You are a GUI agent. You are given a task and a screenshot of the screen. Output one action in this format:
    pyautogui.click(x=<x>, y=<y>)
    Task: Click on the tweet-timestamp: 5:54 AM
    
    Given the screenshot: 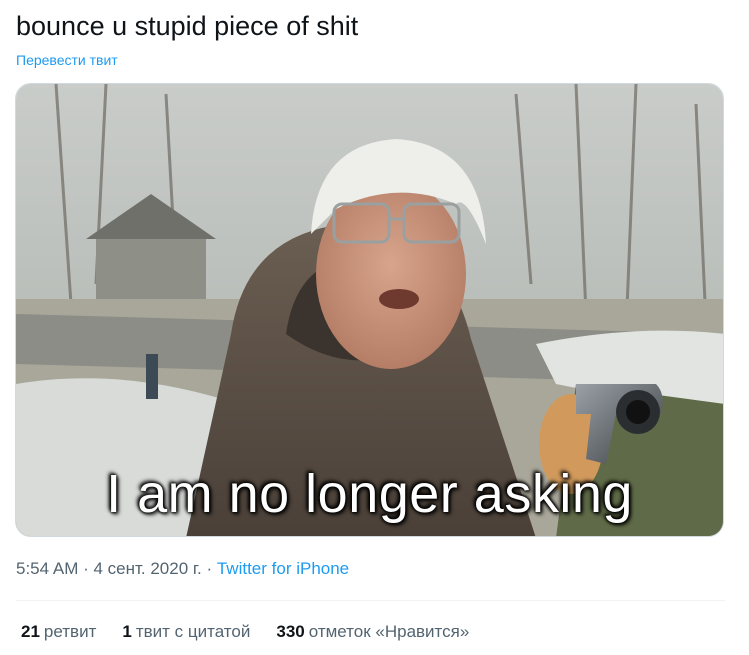 What is the action you would take?
    pyautogui.click(x=47, y=568)
    